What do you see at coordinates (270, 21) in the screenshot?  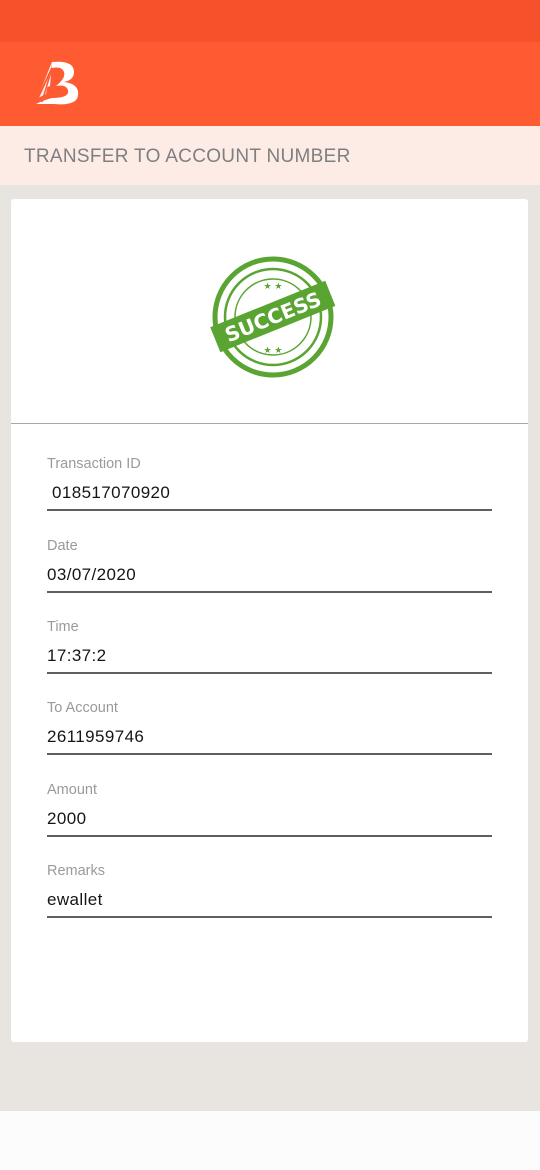 I see `status-bar` at bounding box center [270, 21].